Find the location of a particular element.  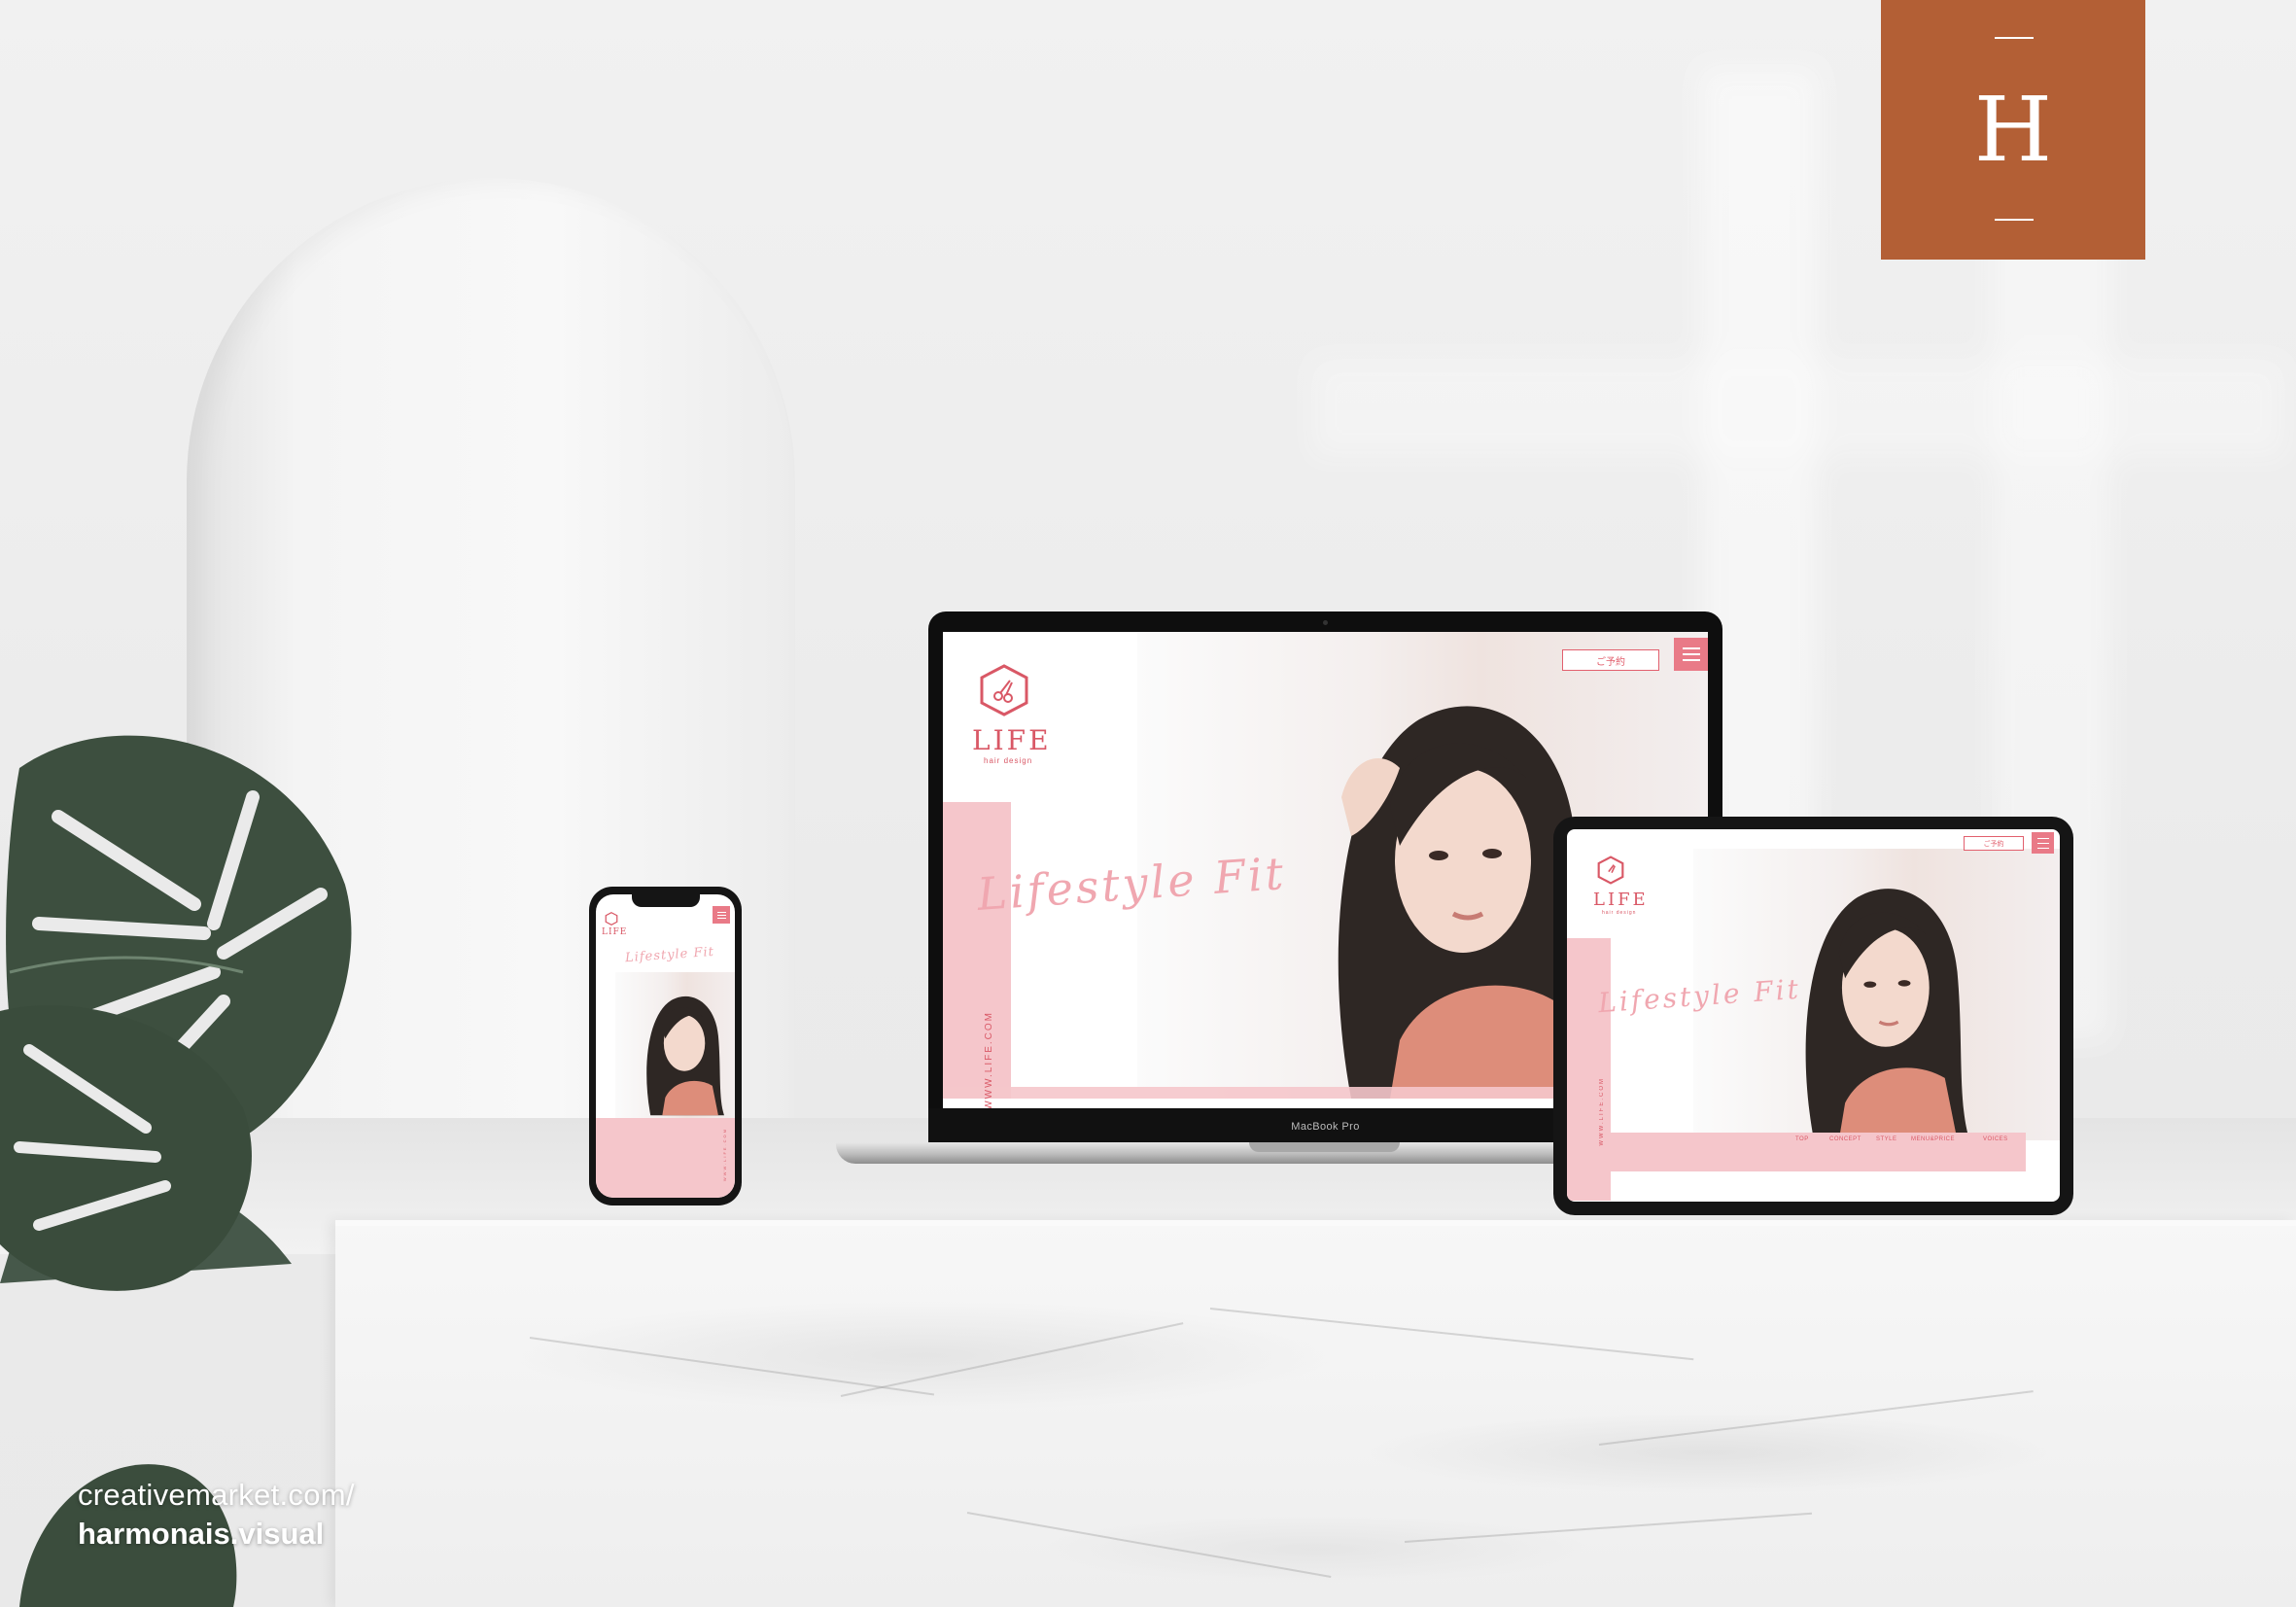

tagline: Lifestyle Fit is located at coordinates (669, 955).